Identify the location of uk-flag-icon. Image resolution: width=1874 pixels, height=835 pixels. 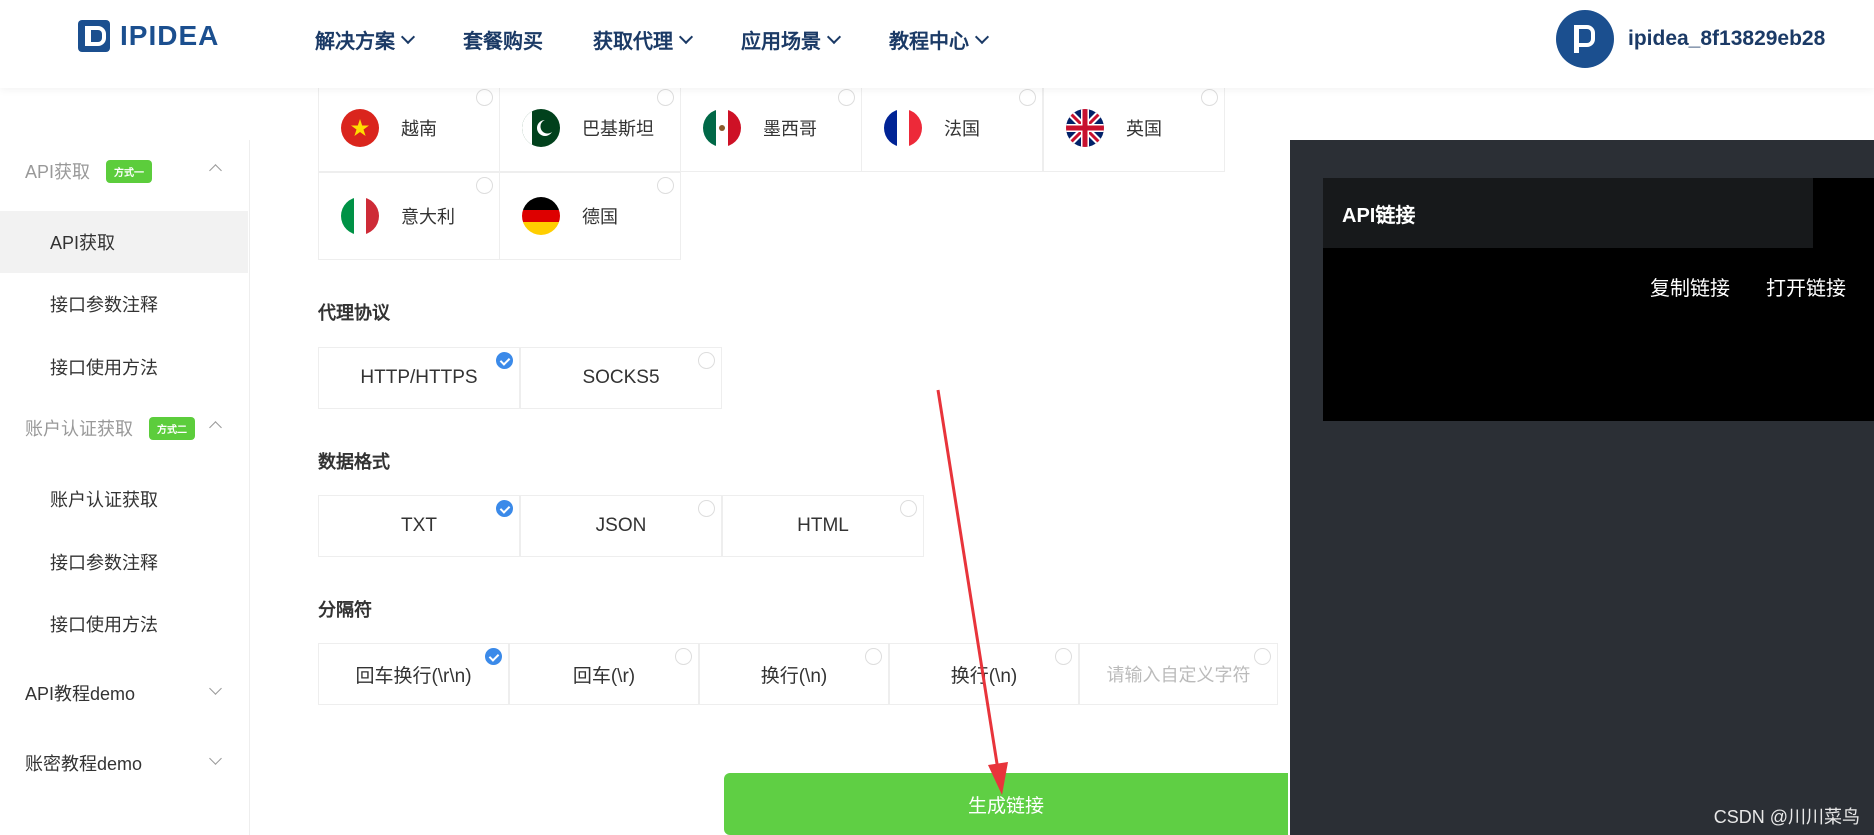
(1085, 128).